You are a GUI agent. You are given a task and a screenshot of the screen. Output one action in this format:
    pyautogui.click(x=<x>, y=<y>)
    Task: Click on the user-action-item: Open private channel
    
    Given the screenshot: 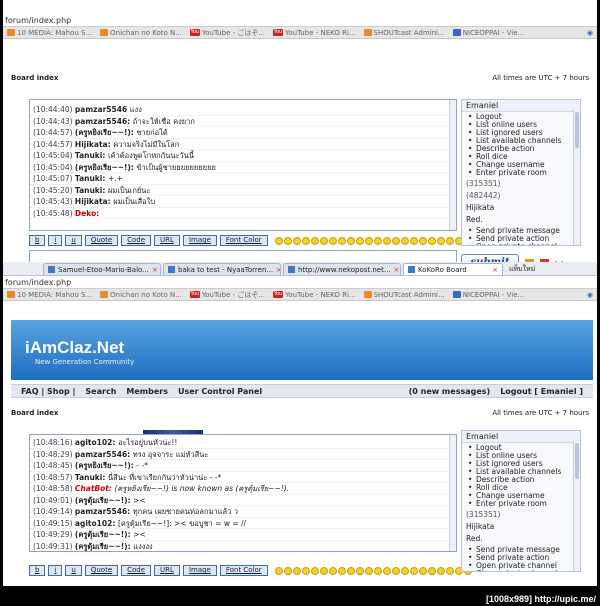 What is the action you would take?
    pyautogui.click(x=521, y=244)
    